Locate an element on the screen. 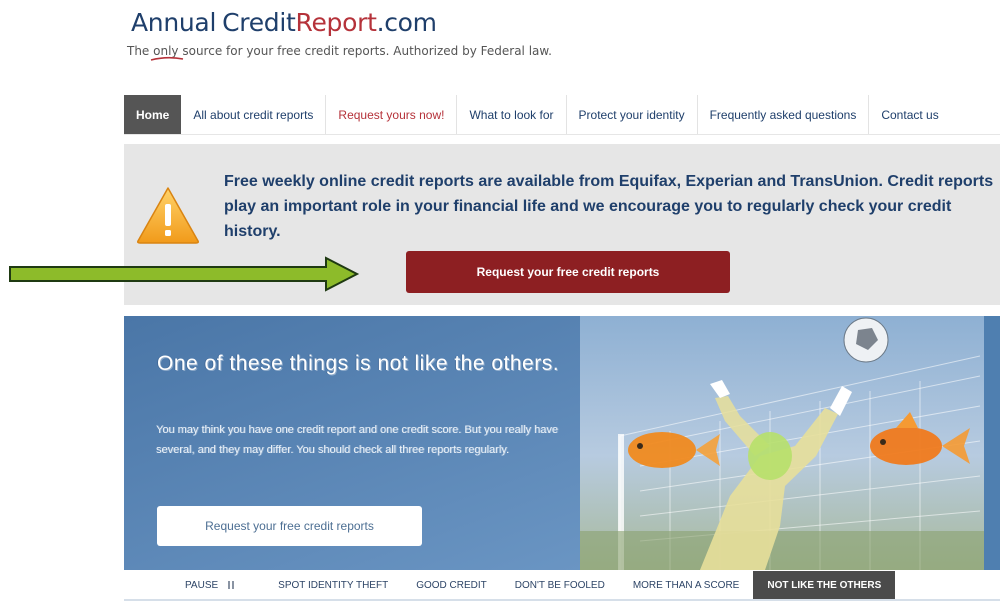 The width and height of the screenshot is (1000, 601). request-free-reports-button: Request your free credit reports is located at coordinates (568, 272).